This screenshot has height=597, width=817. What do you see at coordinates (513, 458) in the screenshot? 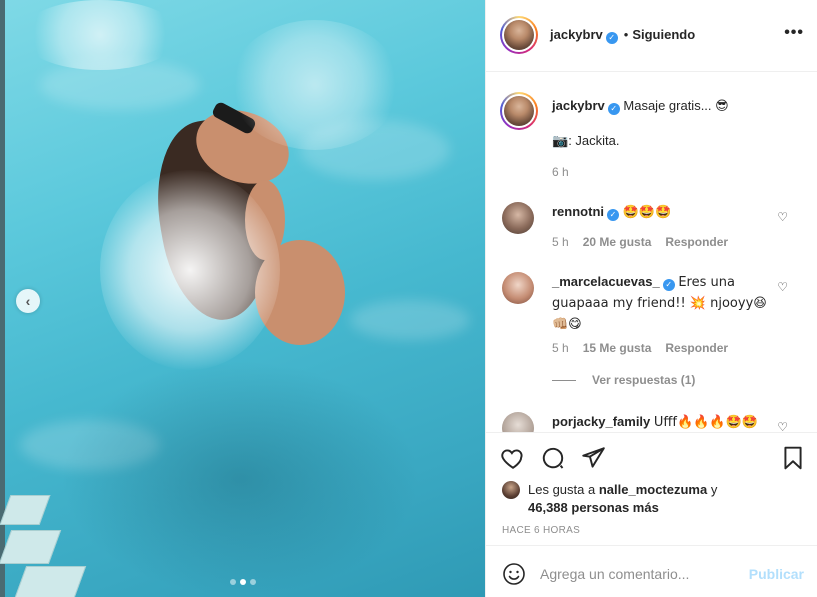
I see `like-heart-icon` at bounding box center [513, 458].